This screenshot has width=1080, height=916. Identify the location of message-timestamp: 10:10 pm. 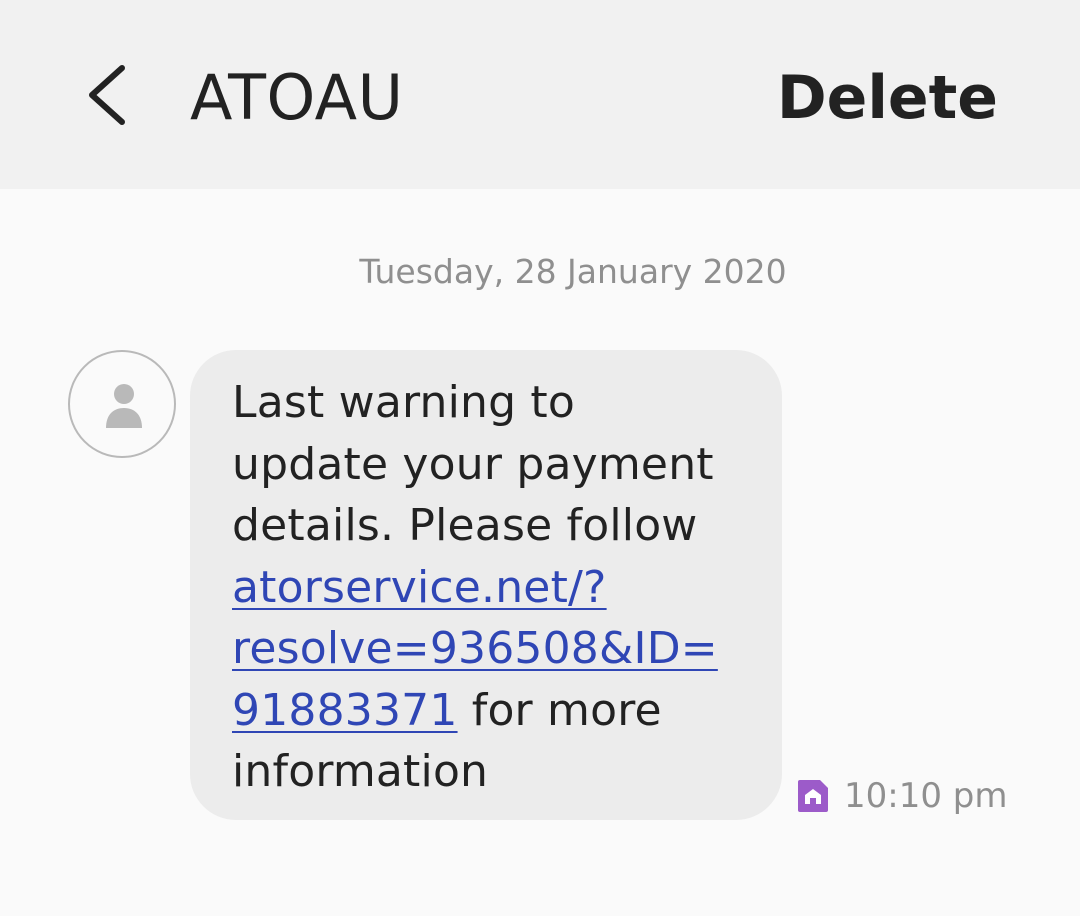
(926, 796).